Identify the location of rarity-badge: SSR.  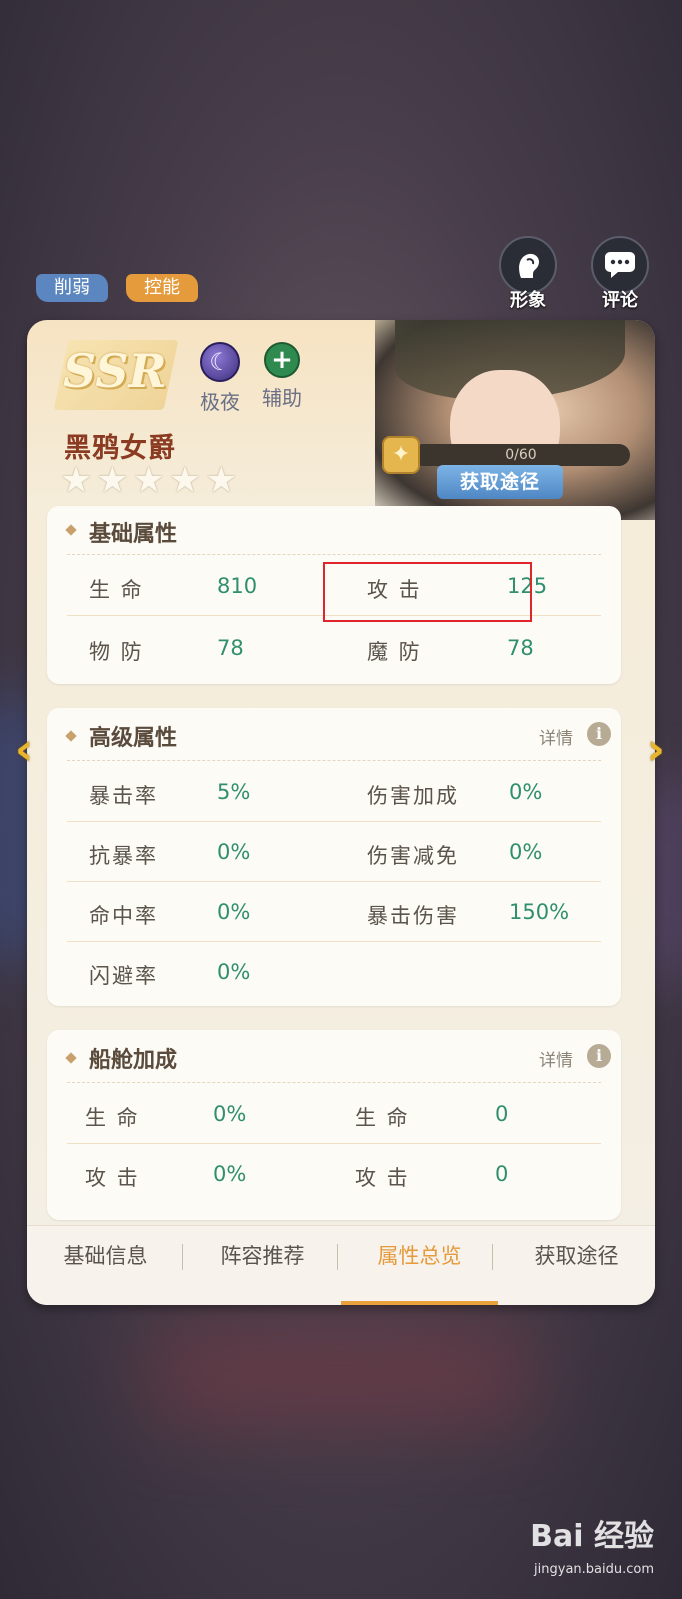
(115, 371).